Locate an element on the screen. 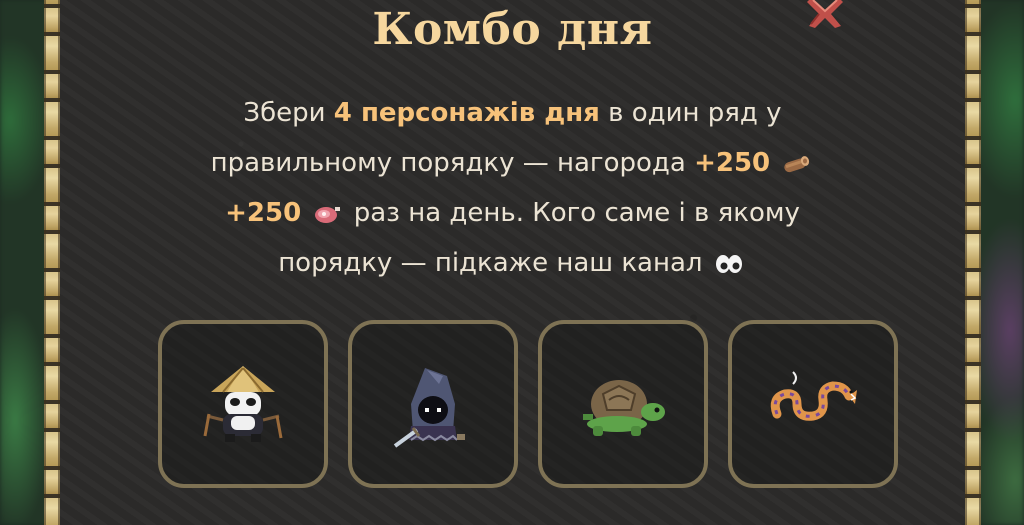 Image resolution: width=1024 pixels, height=525 pixels. desc-line-1: Збери 4 персонажів дня в один ряд у is located at coordinates (512, 113).